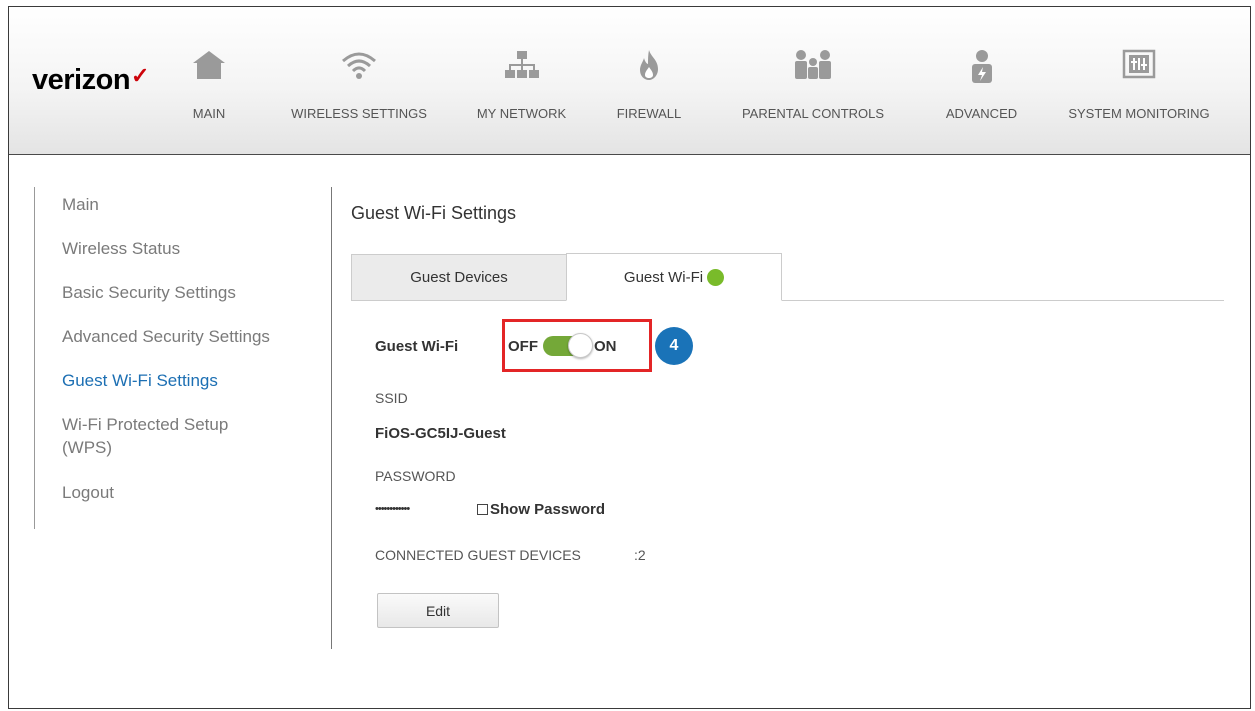 The height and width of the screenshot is (711, 1255). What do you see at coordinates (434, 213) in the screenshot?
I see `page-title: Guest Wi-Fi Settings` at bounding box center [434, 213].